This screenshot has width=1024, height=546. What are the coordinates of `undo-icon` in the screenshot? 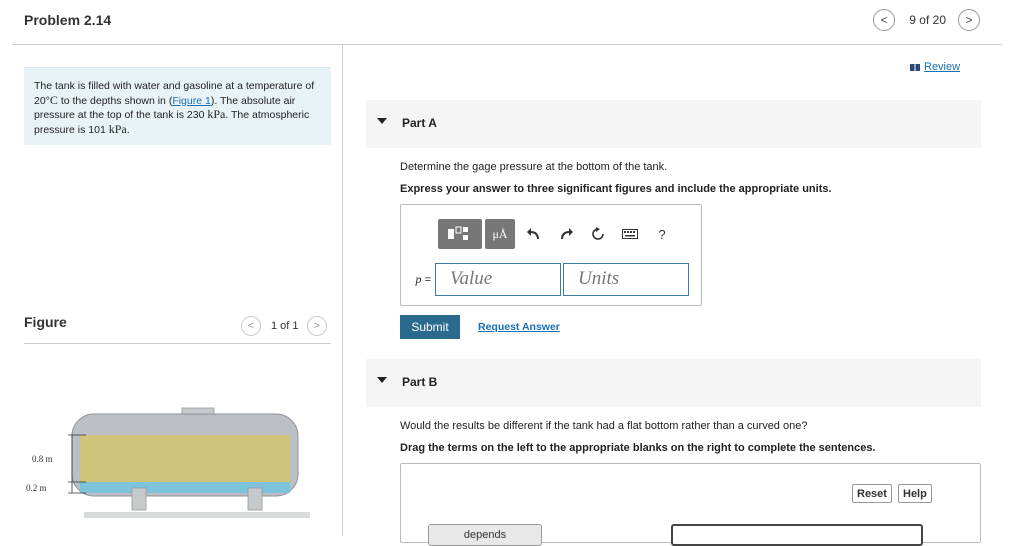 It's located at (533, 233).